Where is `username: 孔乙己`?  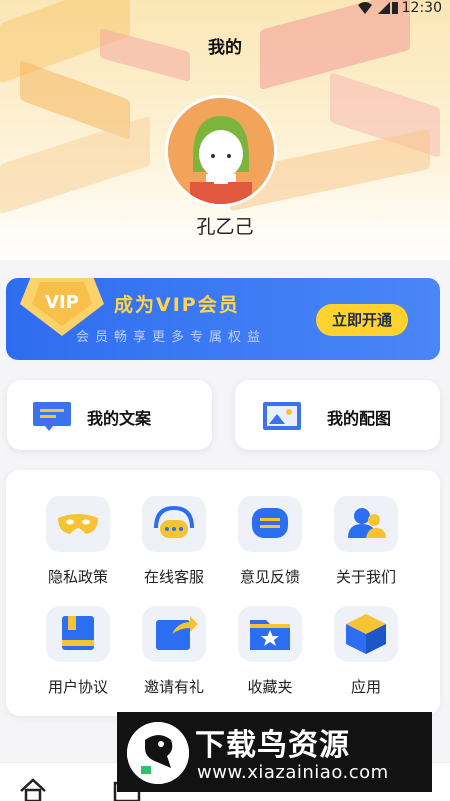
username: 孔乙己 is located at coordinates (225, 227).